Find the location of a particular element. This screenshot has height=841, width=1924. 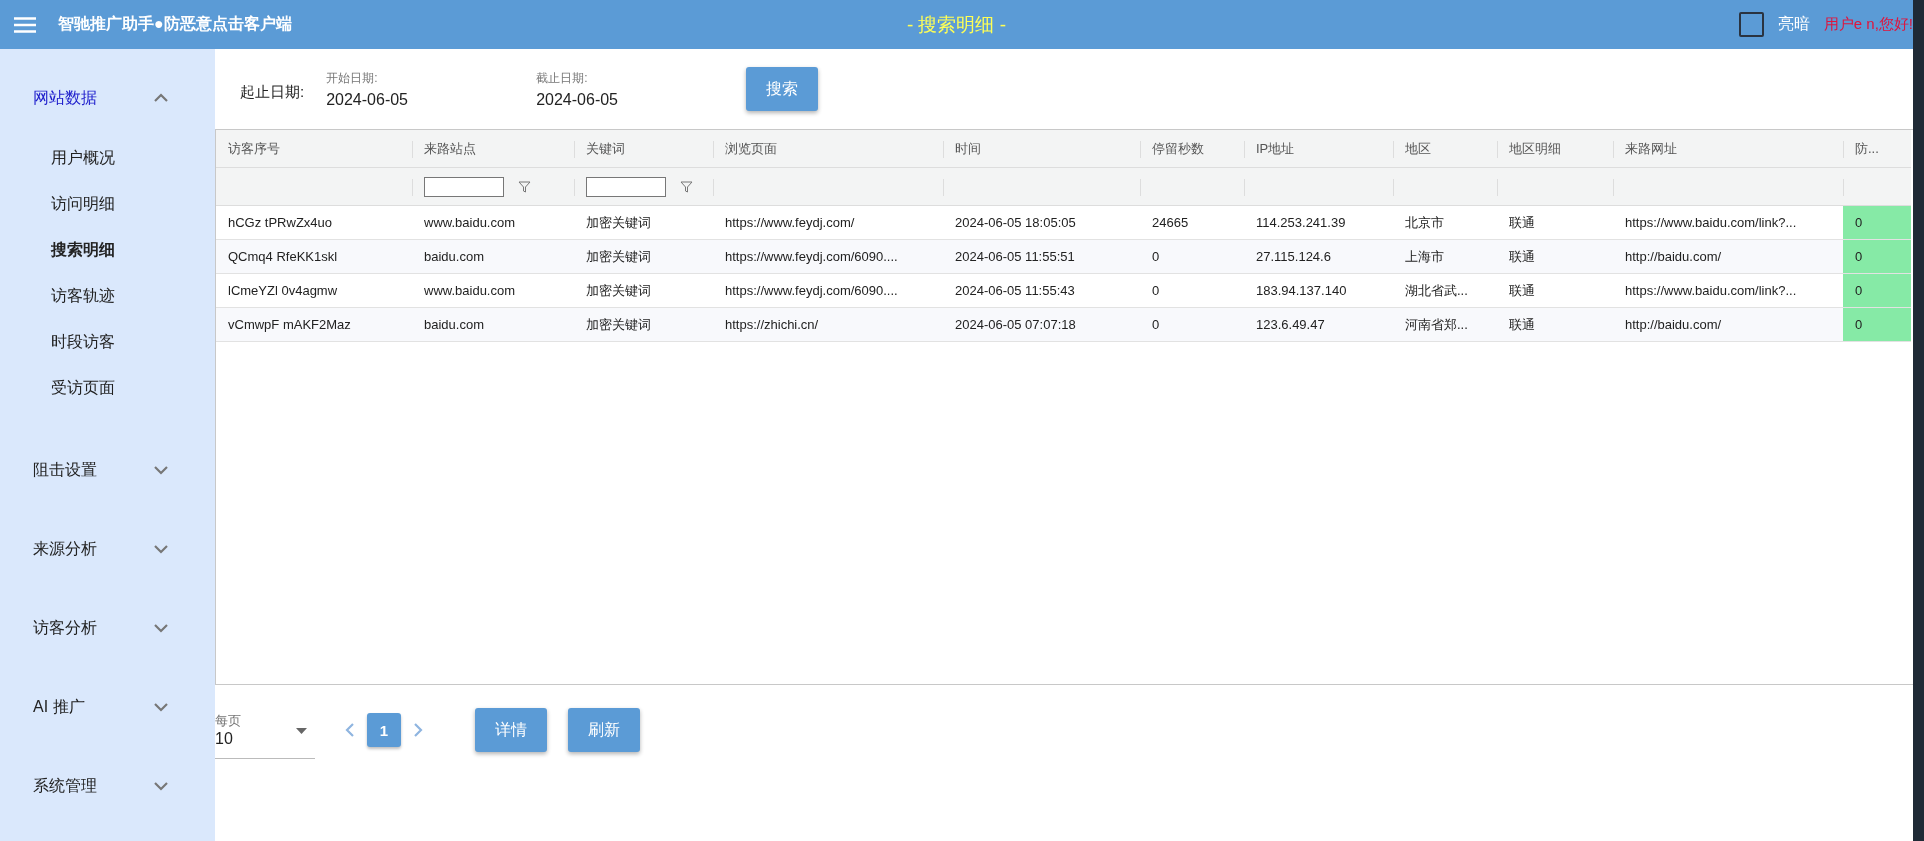

menu-group: AI 推广 is located at coordinates (59, 707).